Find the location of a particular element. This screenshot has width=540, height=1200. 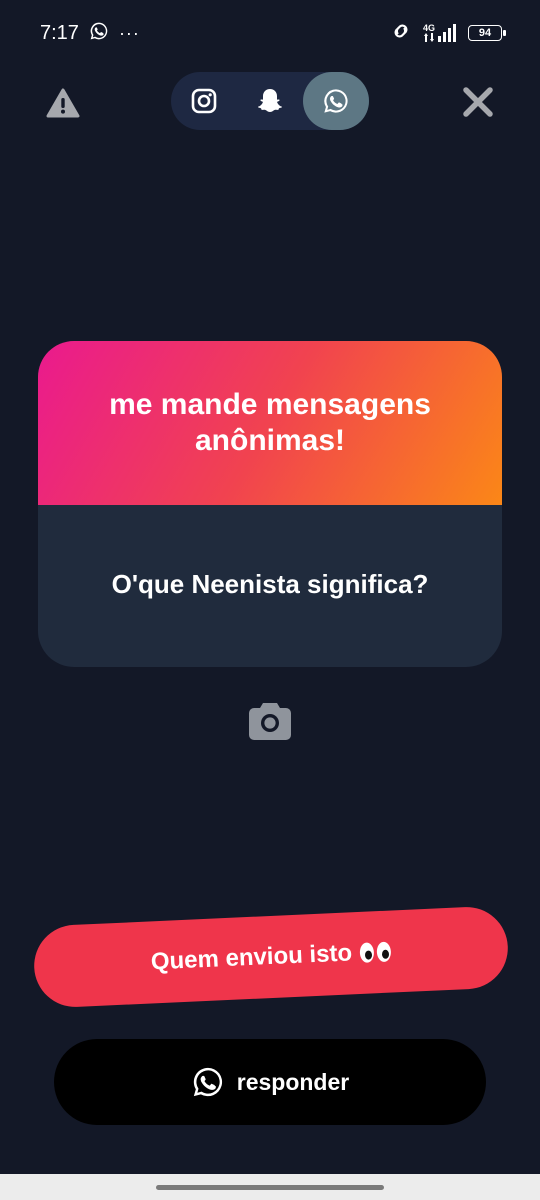

whatsapp-notification-icon is located at coordinates (99, 33).